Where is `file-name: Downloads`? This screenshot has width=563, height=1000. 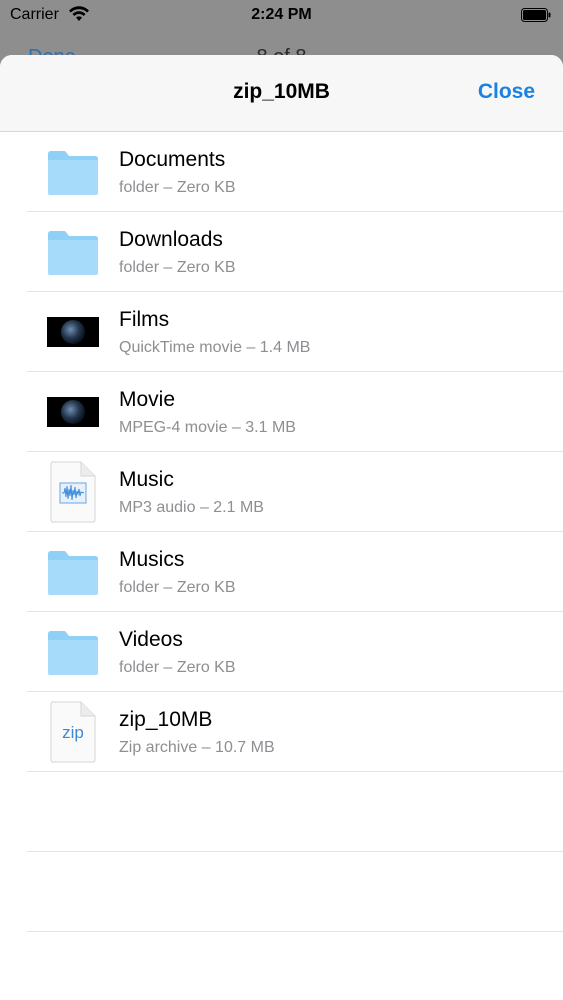 file-name: Downloads is located at coordinates (171, 239).